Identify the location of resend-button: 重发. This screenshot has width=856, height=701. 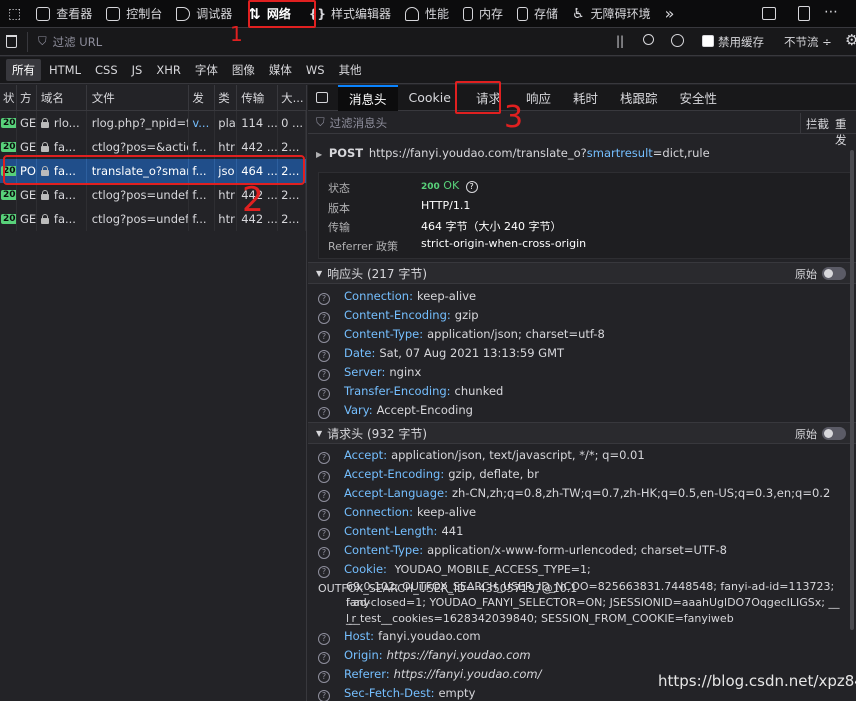
(845, 132).